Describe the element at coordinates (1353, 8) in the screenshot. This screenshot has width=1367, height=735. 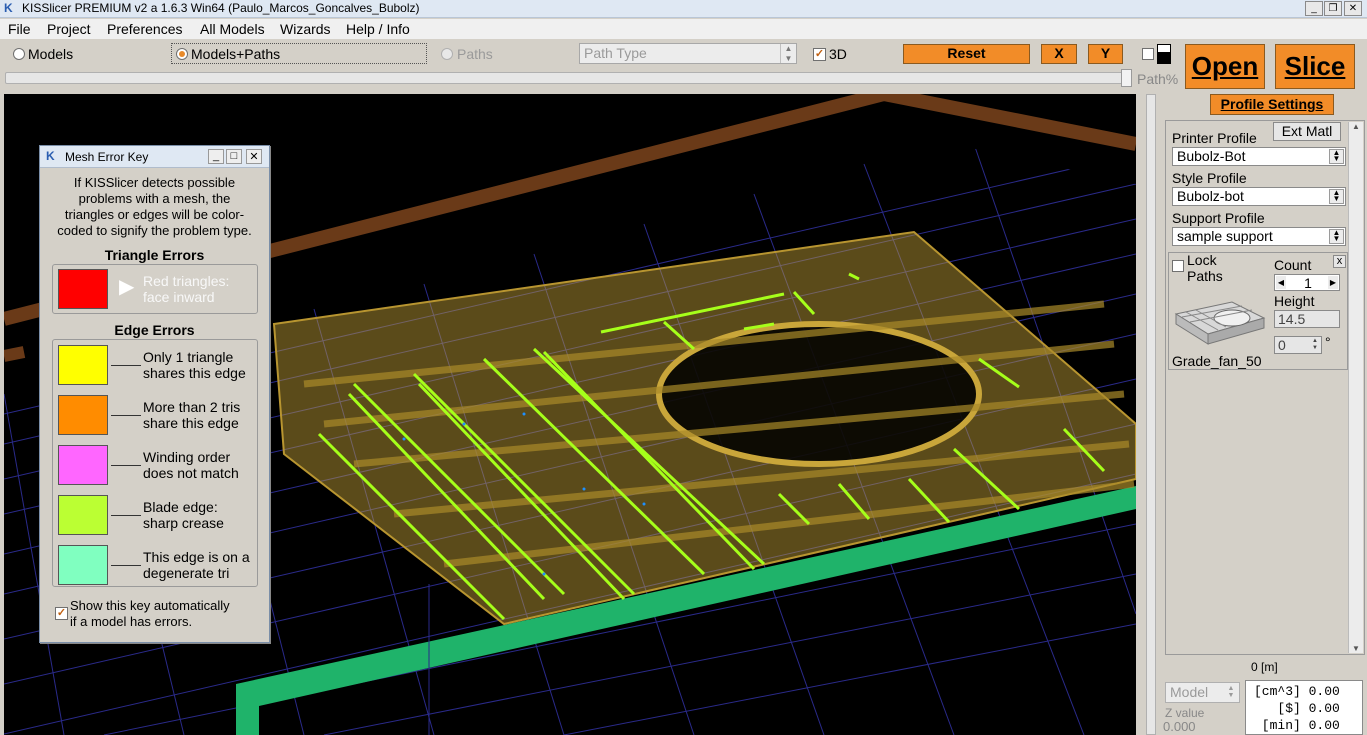
I see `close-button: ✕` at that location.